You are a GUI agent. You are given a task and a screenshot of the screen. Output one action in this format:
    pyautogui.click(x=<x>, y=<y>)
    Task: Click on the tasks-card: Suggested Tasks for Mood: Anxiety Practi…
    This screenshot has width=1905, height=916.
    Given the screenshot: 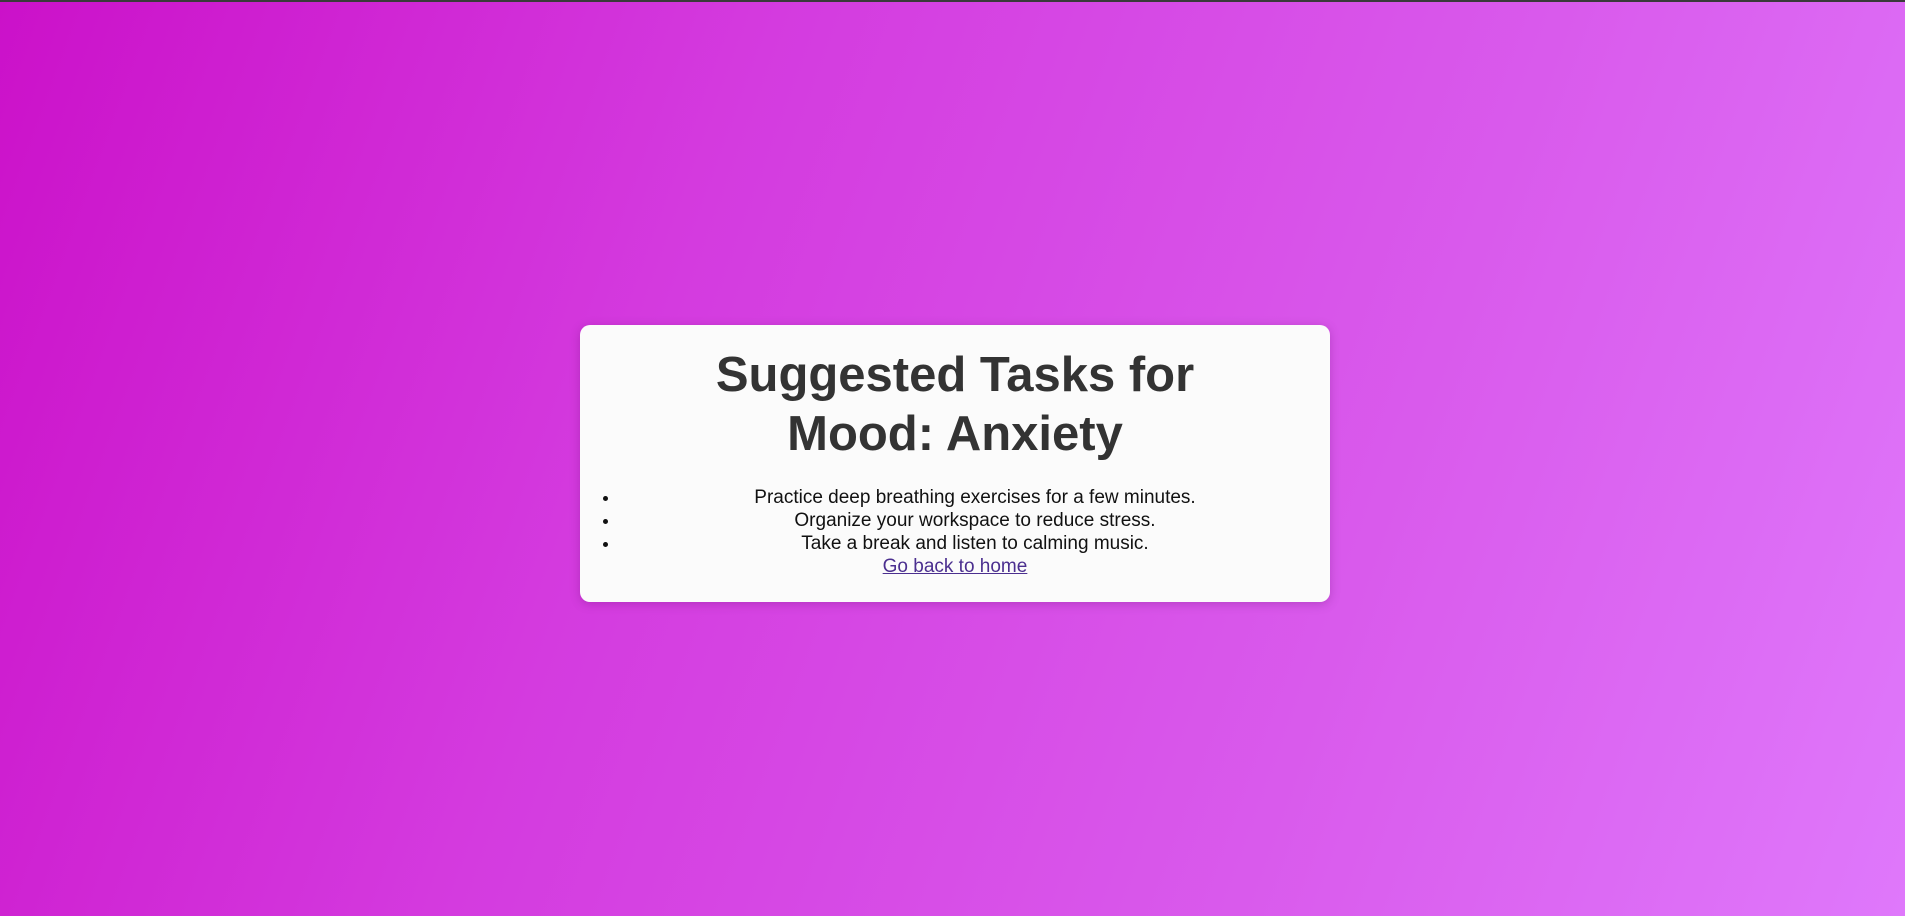 What is the action you would take?
    pyautogui.click(x=955, y=463)
    